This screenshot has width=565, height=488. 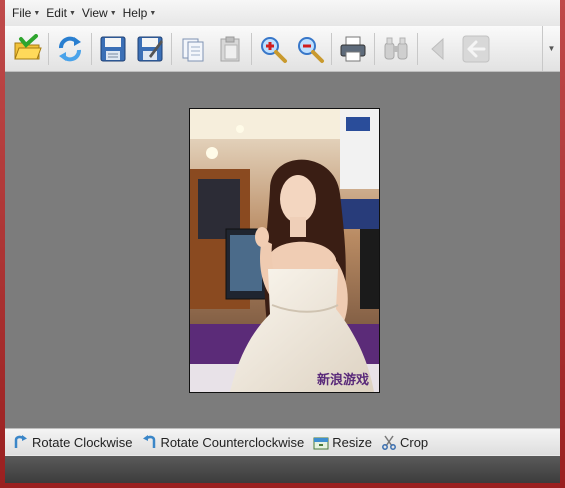 I want to click on rotate-clockwise-button: Rotate Clockwise, so click(x=72, y=442).